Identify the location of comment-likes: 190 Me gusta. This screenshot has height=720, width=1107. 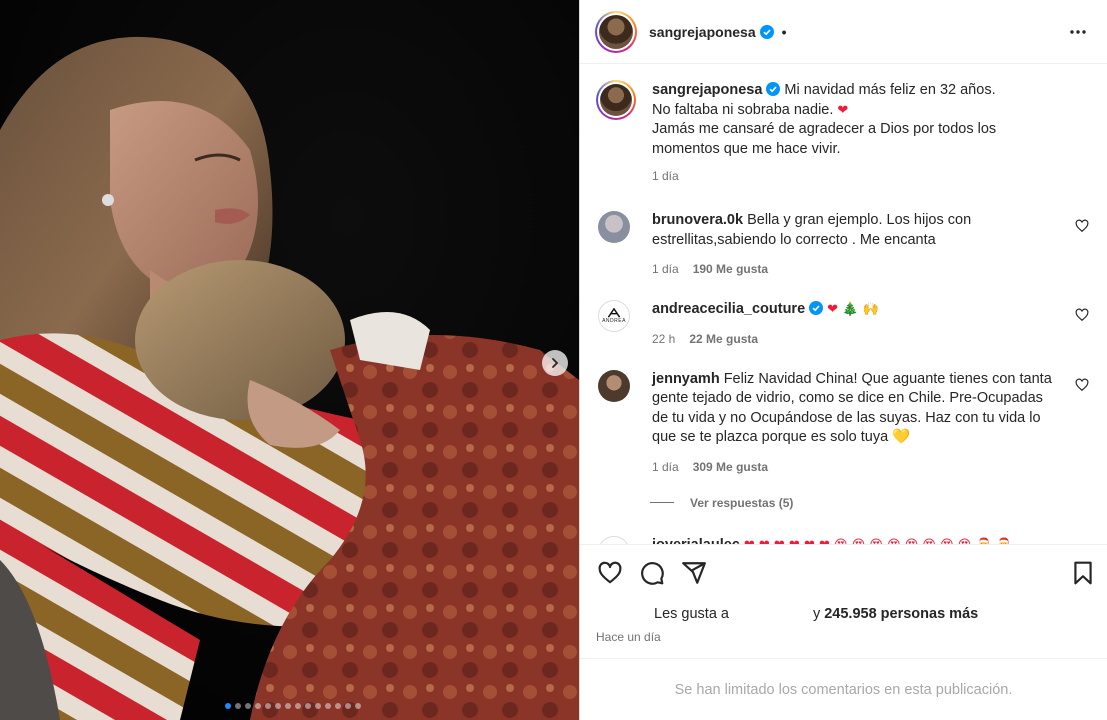
(730, 269).